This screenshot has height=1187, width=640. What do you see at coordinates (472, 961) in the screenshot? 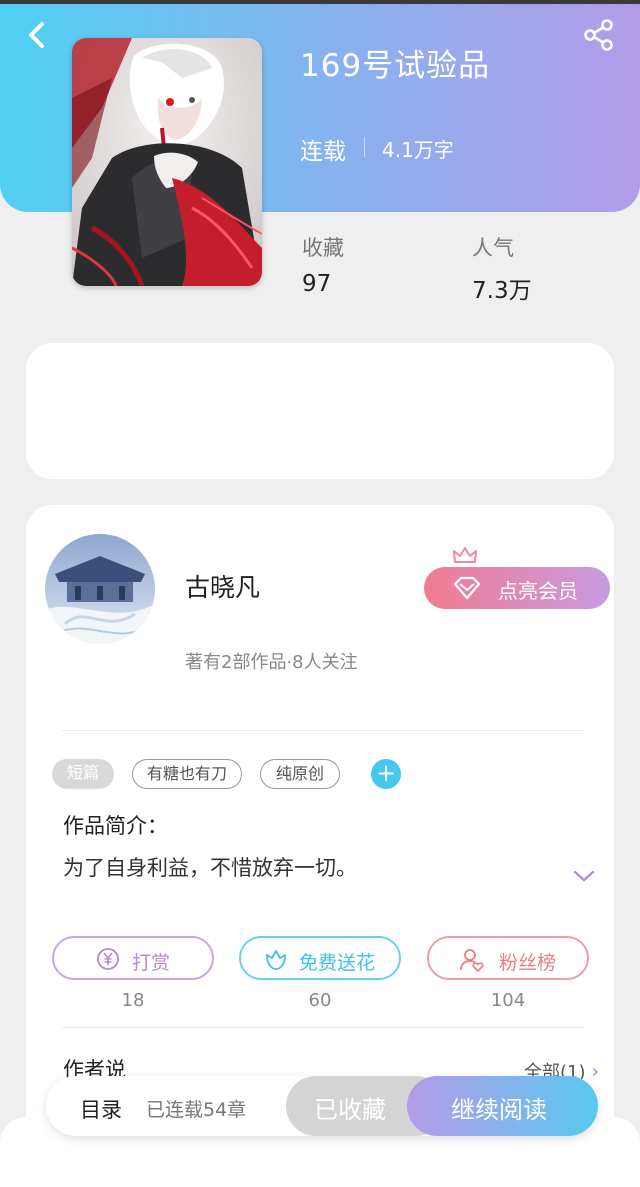
I see `fan-ranking-icon` at bounding box center [472, 961].